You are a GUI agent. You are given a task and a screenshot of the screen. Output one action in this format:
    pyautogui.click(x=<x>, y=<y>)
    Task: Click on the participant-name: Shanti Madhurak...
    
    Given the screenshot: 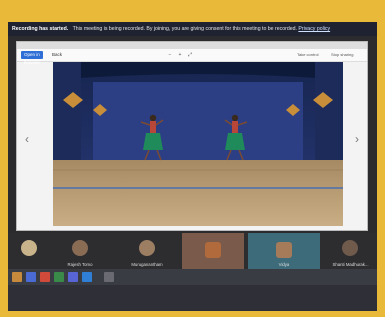 What is the action you would take?
    pyautogui.click(x=350, y=264)
    